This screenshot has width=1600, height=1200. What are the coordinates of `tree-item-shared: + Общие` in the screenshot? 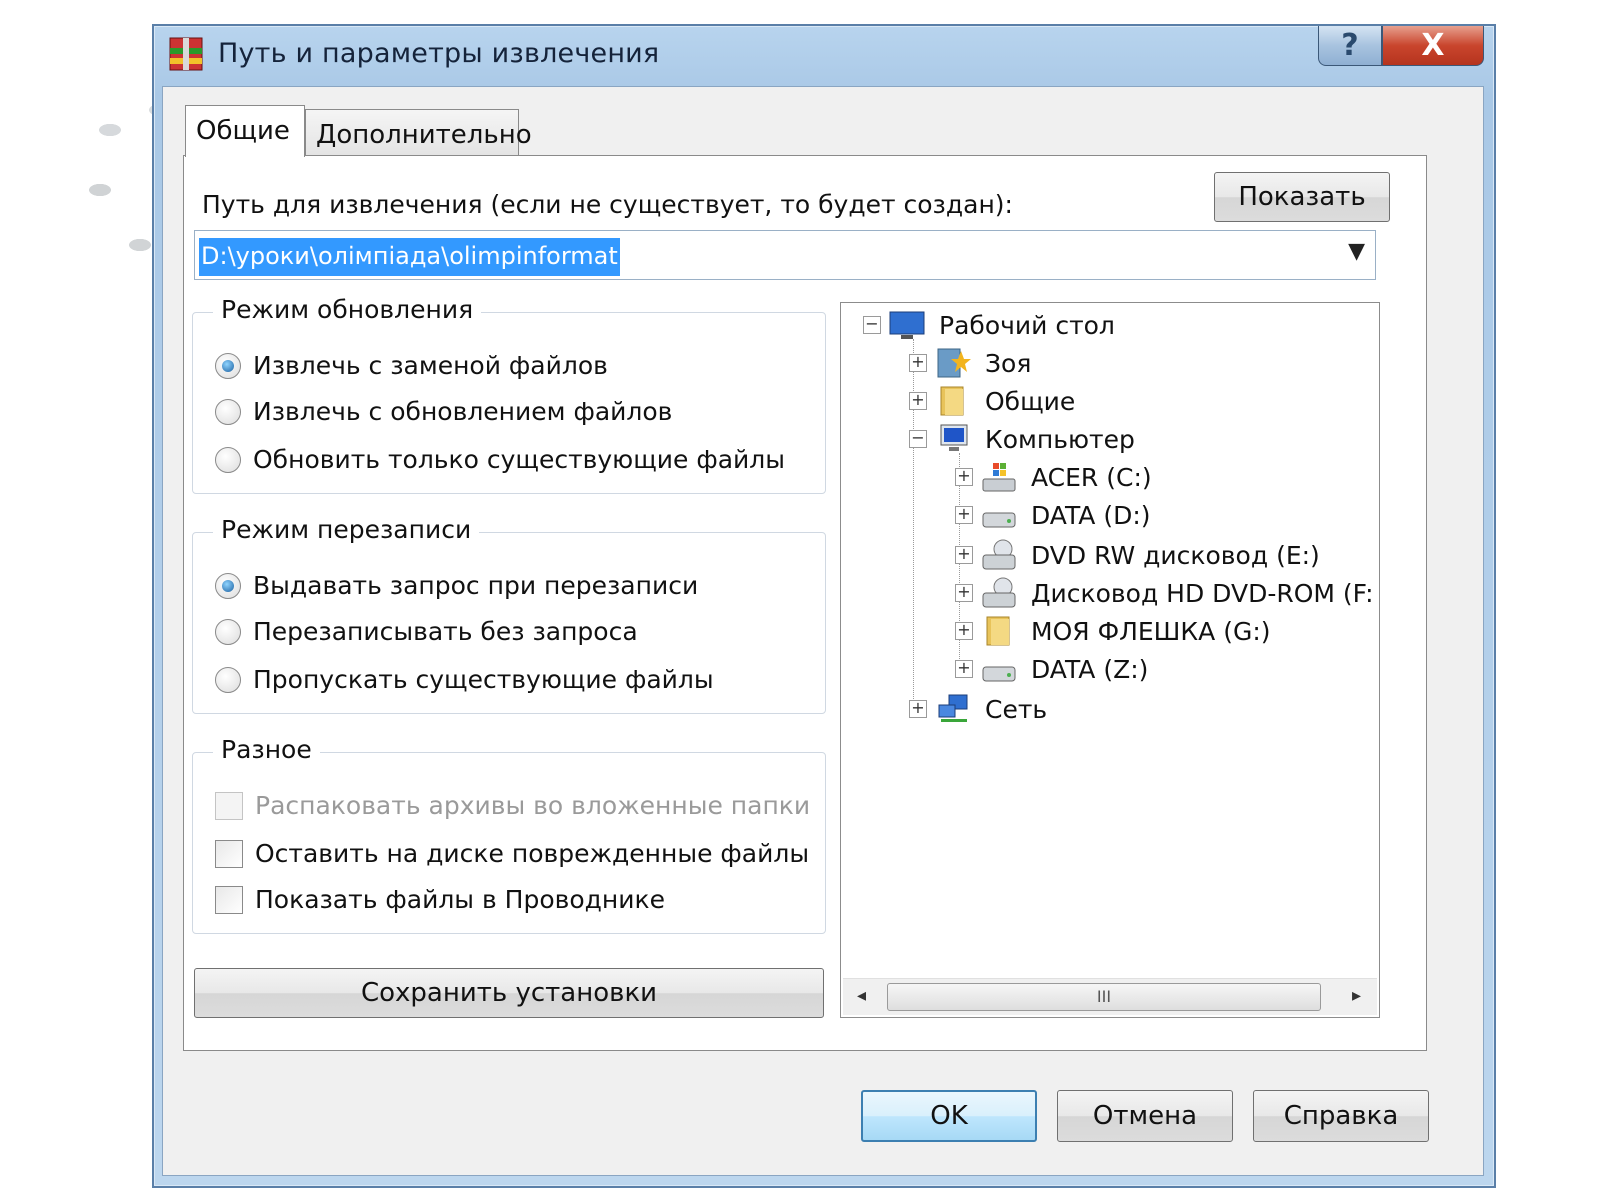 It's located at (992, 401).